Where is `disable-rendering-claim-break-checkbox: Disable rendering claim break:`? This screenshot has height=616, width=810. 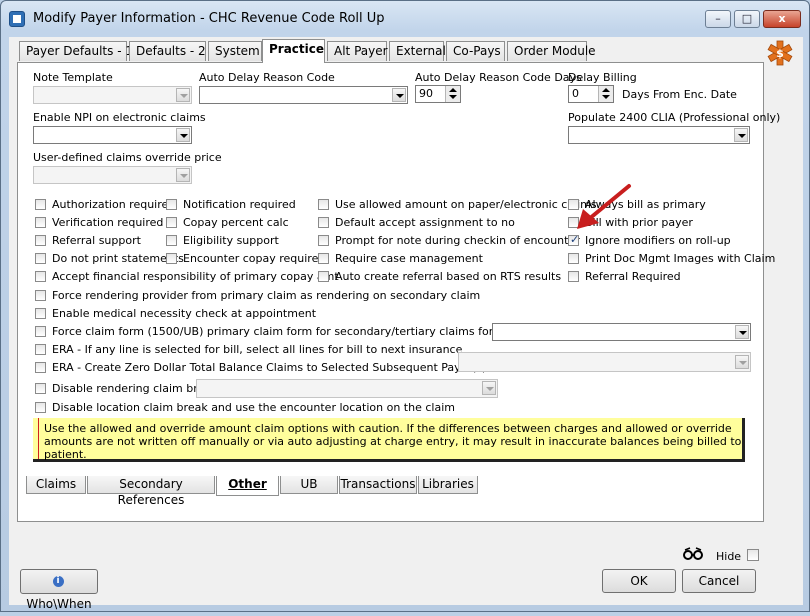
disable-rendering-claim-break-checkbox: Disable rendering claim break: is located at coordinates (128, 389).